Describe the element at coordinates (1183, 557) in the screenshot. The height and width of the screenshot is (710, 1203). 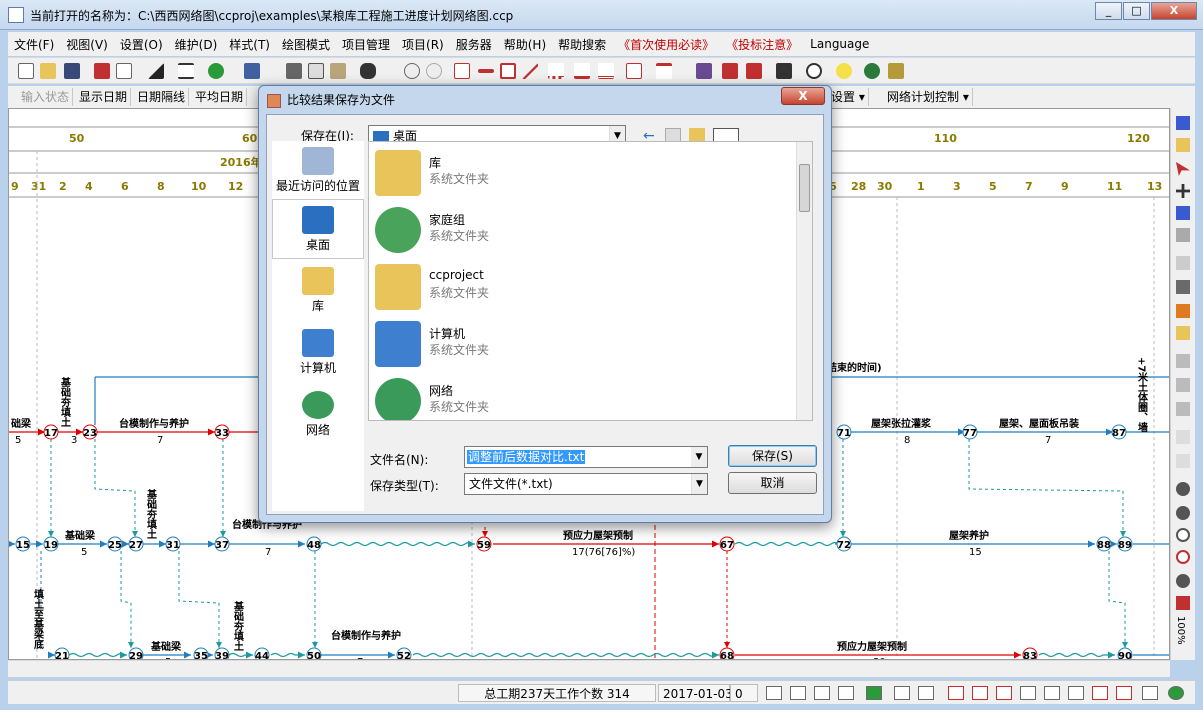
I see `crosshair-icon` at that location.